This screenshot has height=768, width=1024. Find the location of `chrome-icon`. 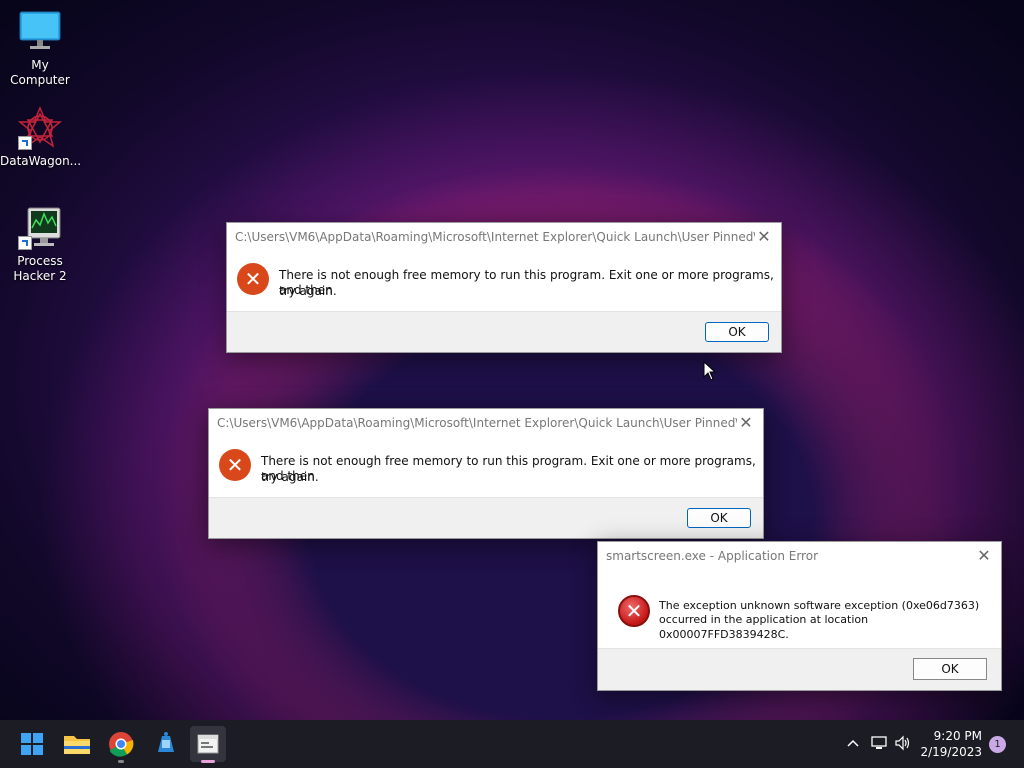

chrome-icon is located at coordinates (121, 744).